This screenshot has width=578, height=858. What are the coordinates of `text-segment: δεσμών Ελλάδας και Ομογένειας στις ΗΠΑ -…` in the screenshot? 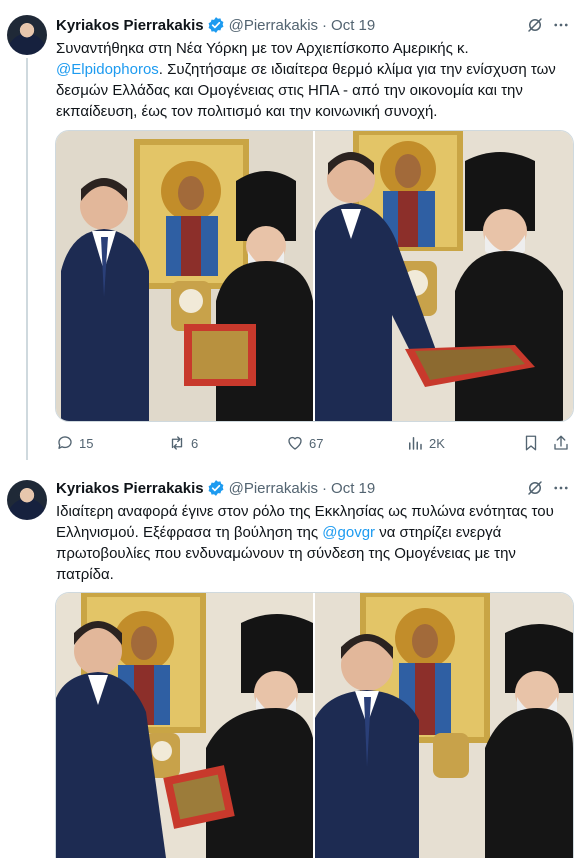 It's located at (289, 90).